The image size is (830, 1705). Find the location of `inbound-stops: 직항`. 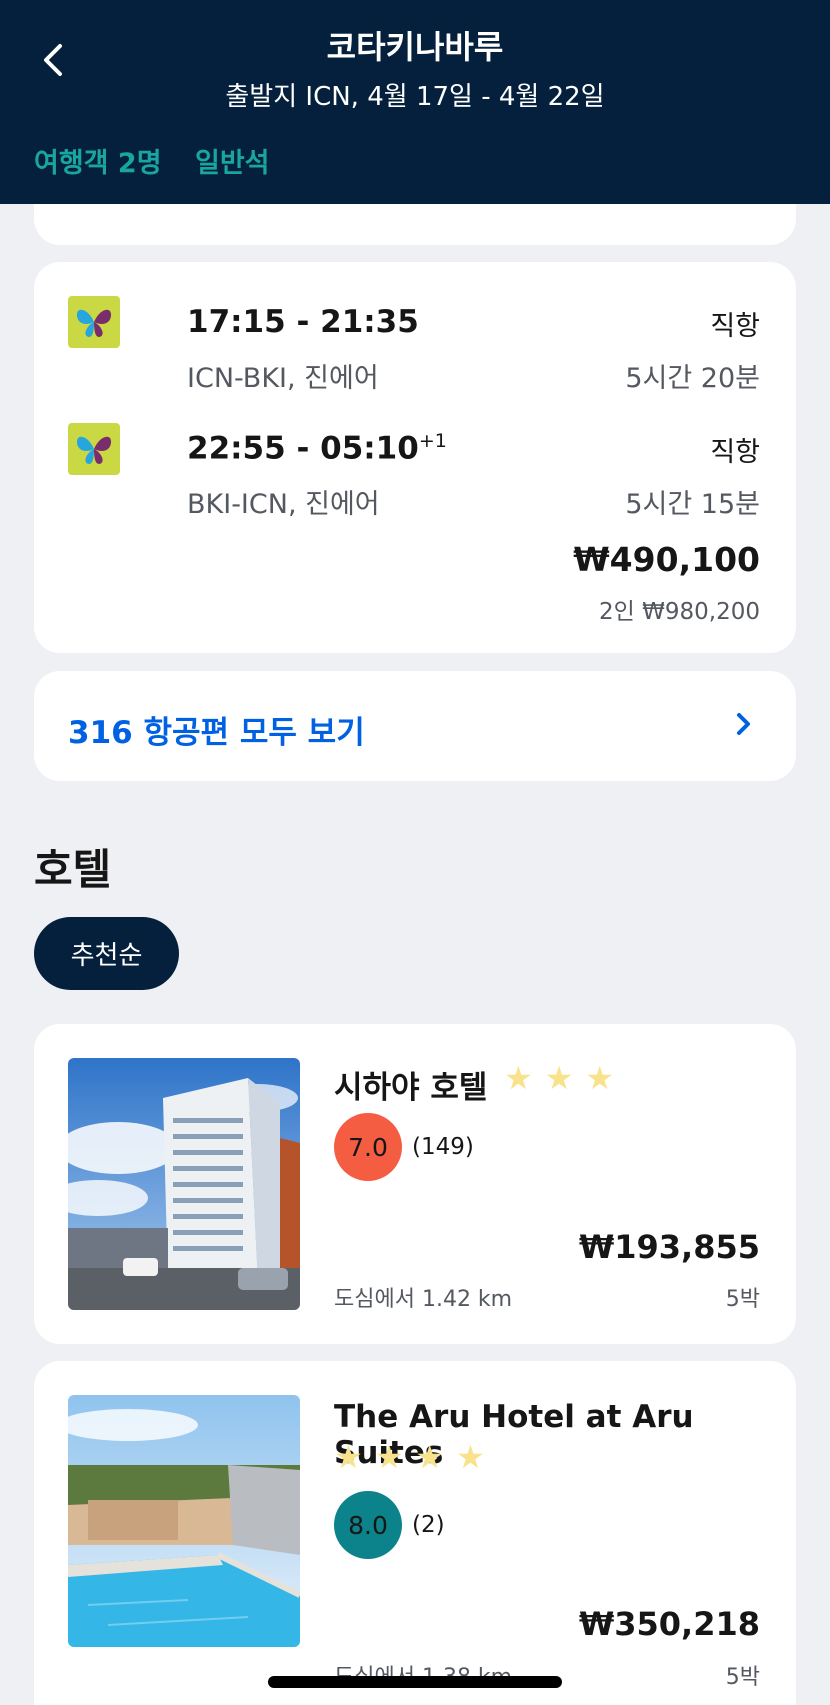

inbound-stops: 직항 is located at coordinates (735, 452).